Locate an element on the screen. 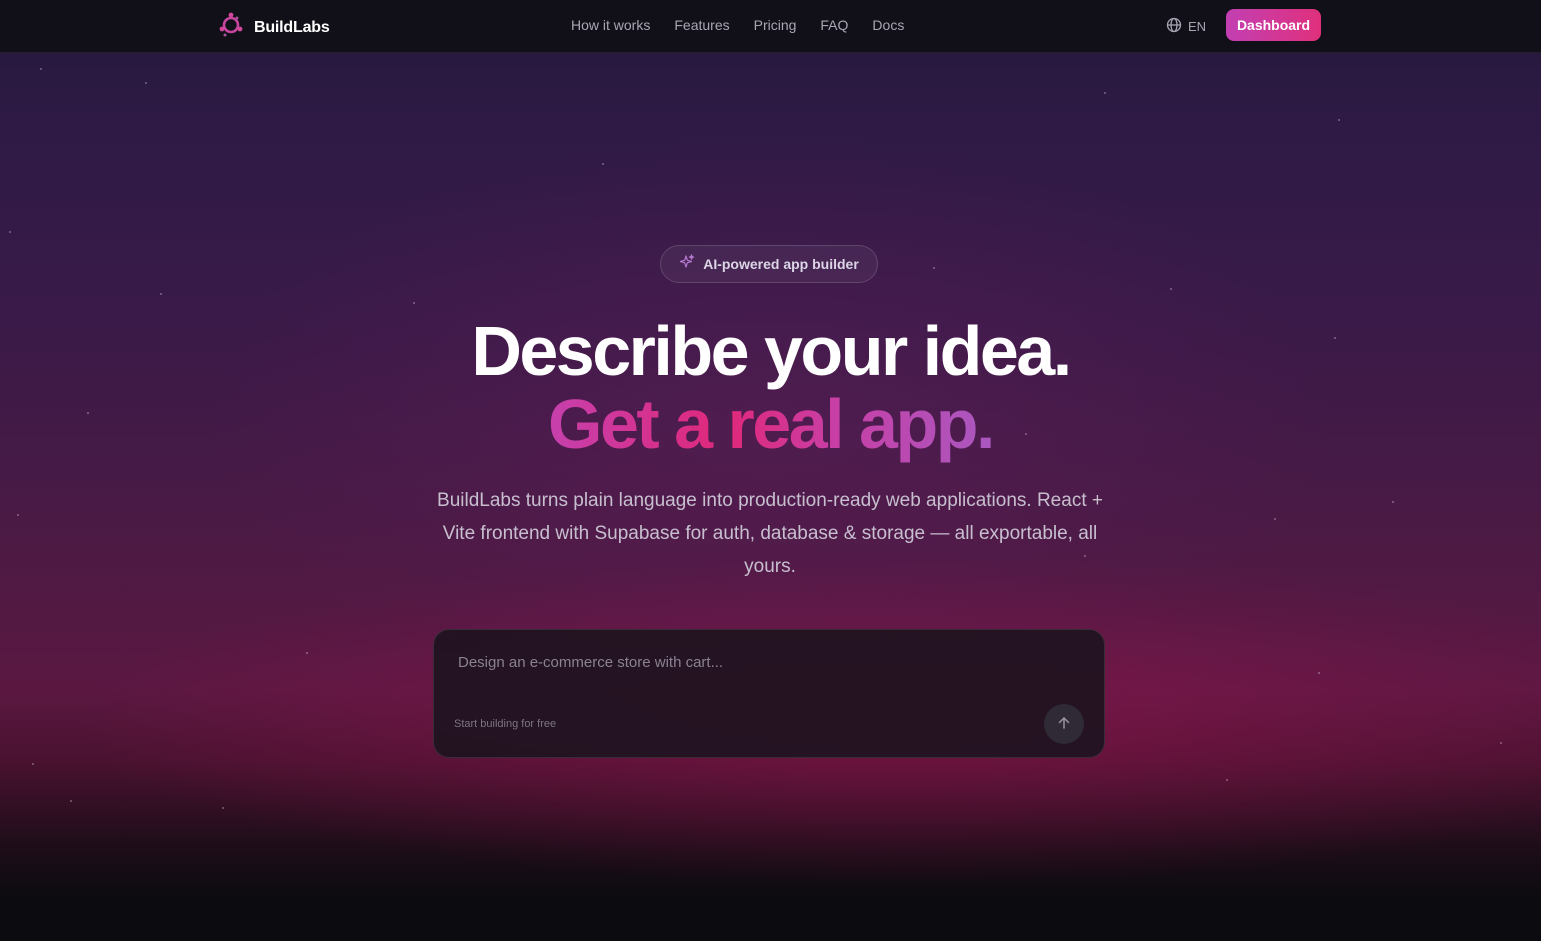  hero-headline-accent: Get a real app. is located at coordinates (770, 424).